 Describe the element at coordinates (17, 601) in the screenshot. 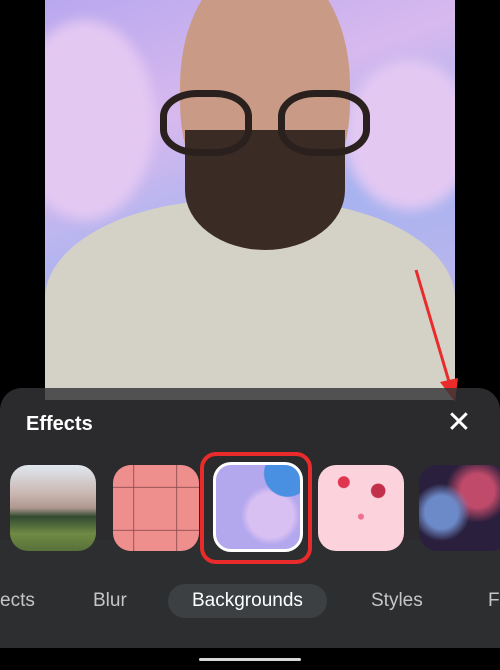

I see `tab-effects: ects` at that location.